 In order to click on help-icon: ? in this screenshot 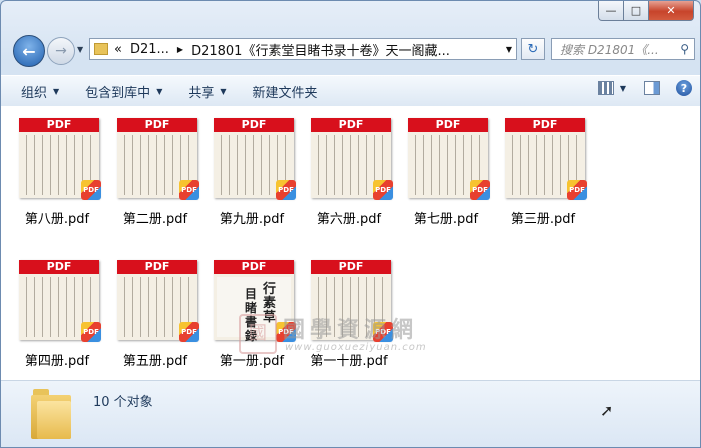, I will do `click(684, 88)`.